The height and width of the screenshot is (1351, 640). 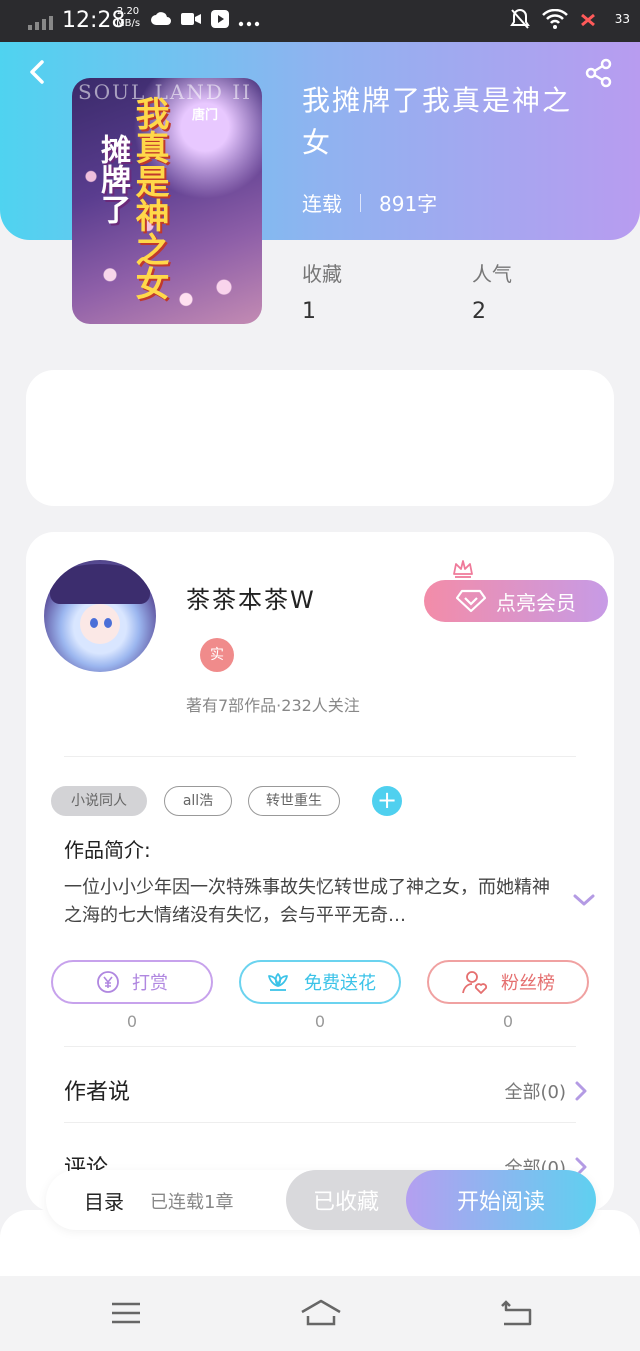 What do you see at coordinates (492, 274) in the screenshot?
I see `popularity-label: 人气` at bounding box center [492, 274].